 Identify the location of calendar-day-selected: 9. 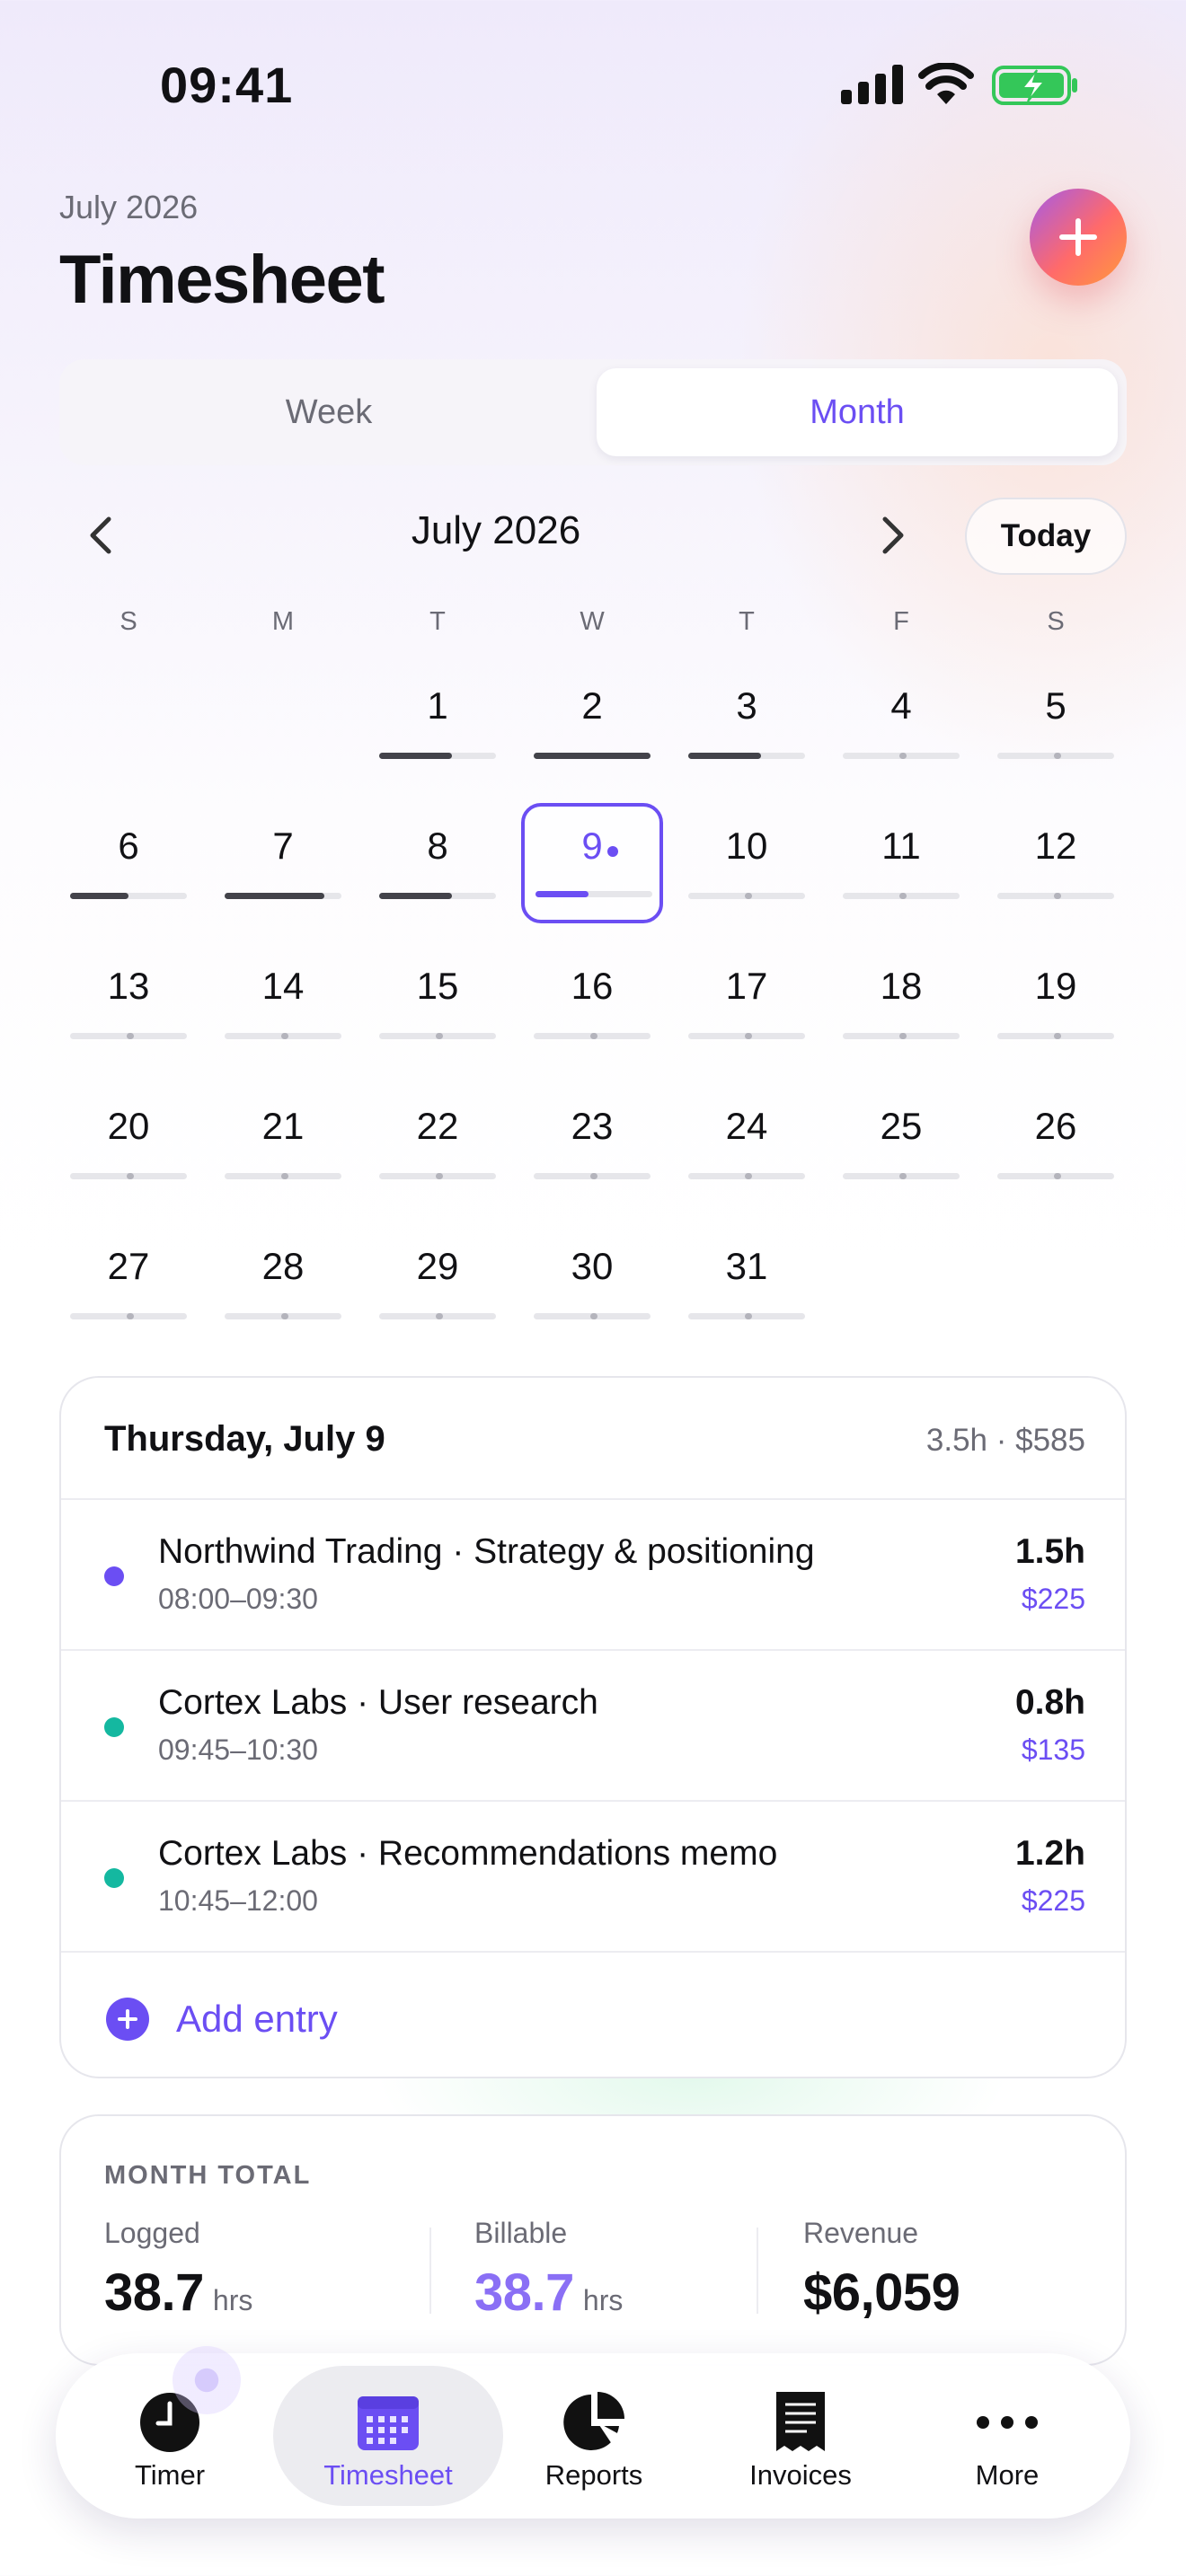
(592, 863).